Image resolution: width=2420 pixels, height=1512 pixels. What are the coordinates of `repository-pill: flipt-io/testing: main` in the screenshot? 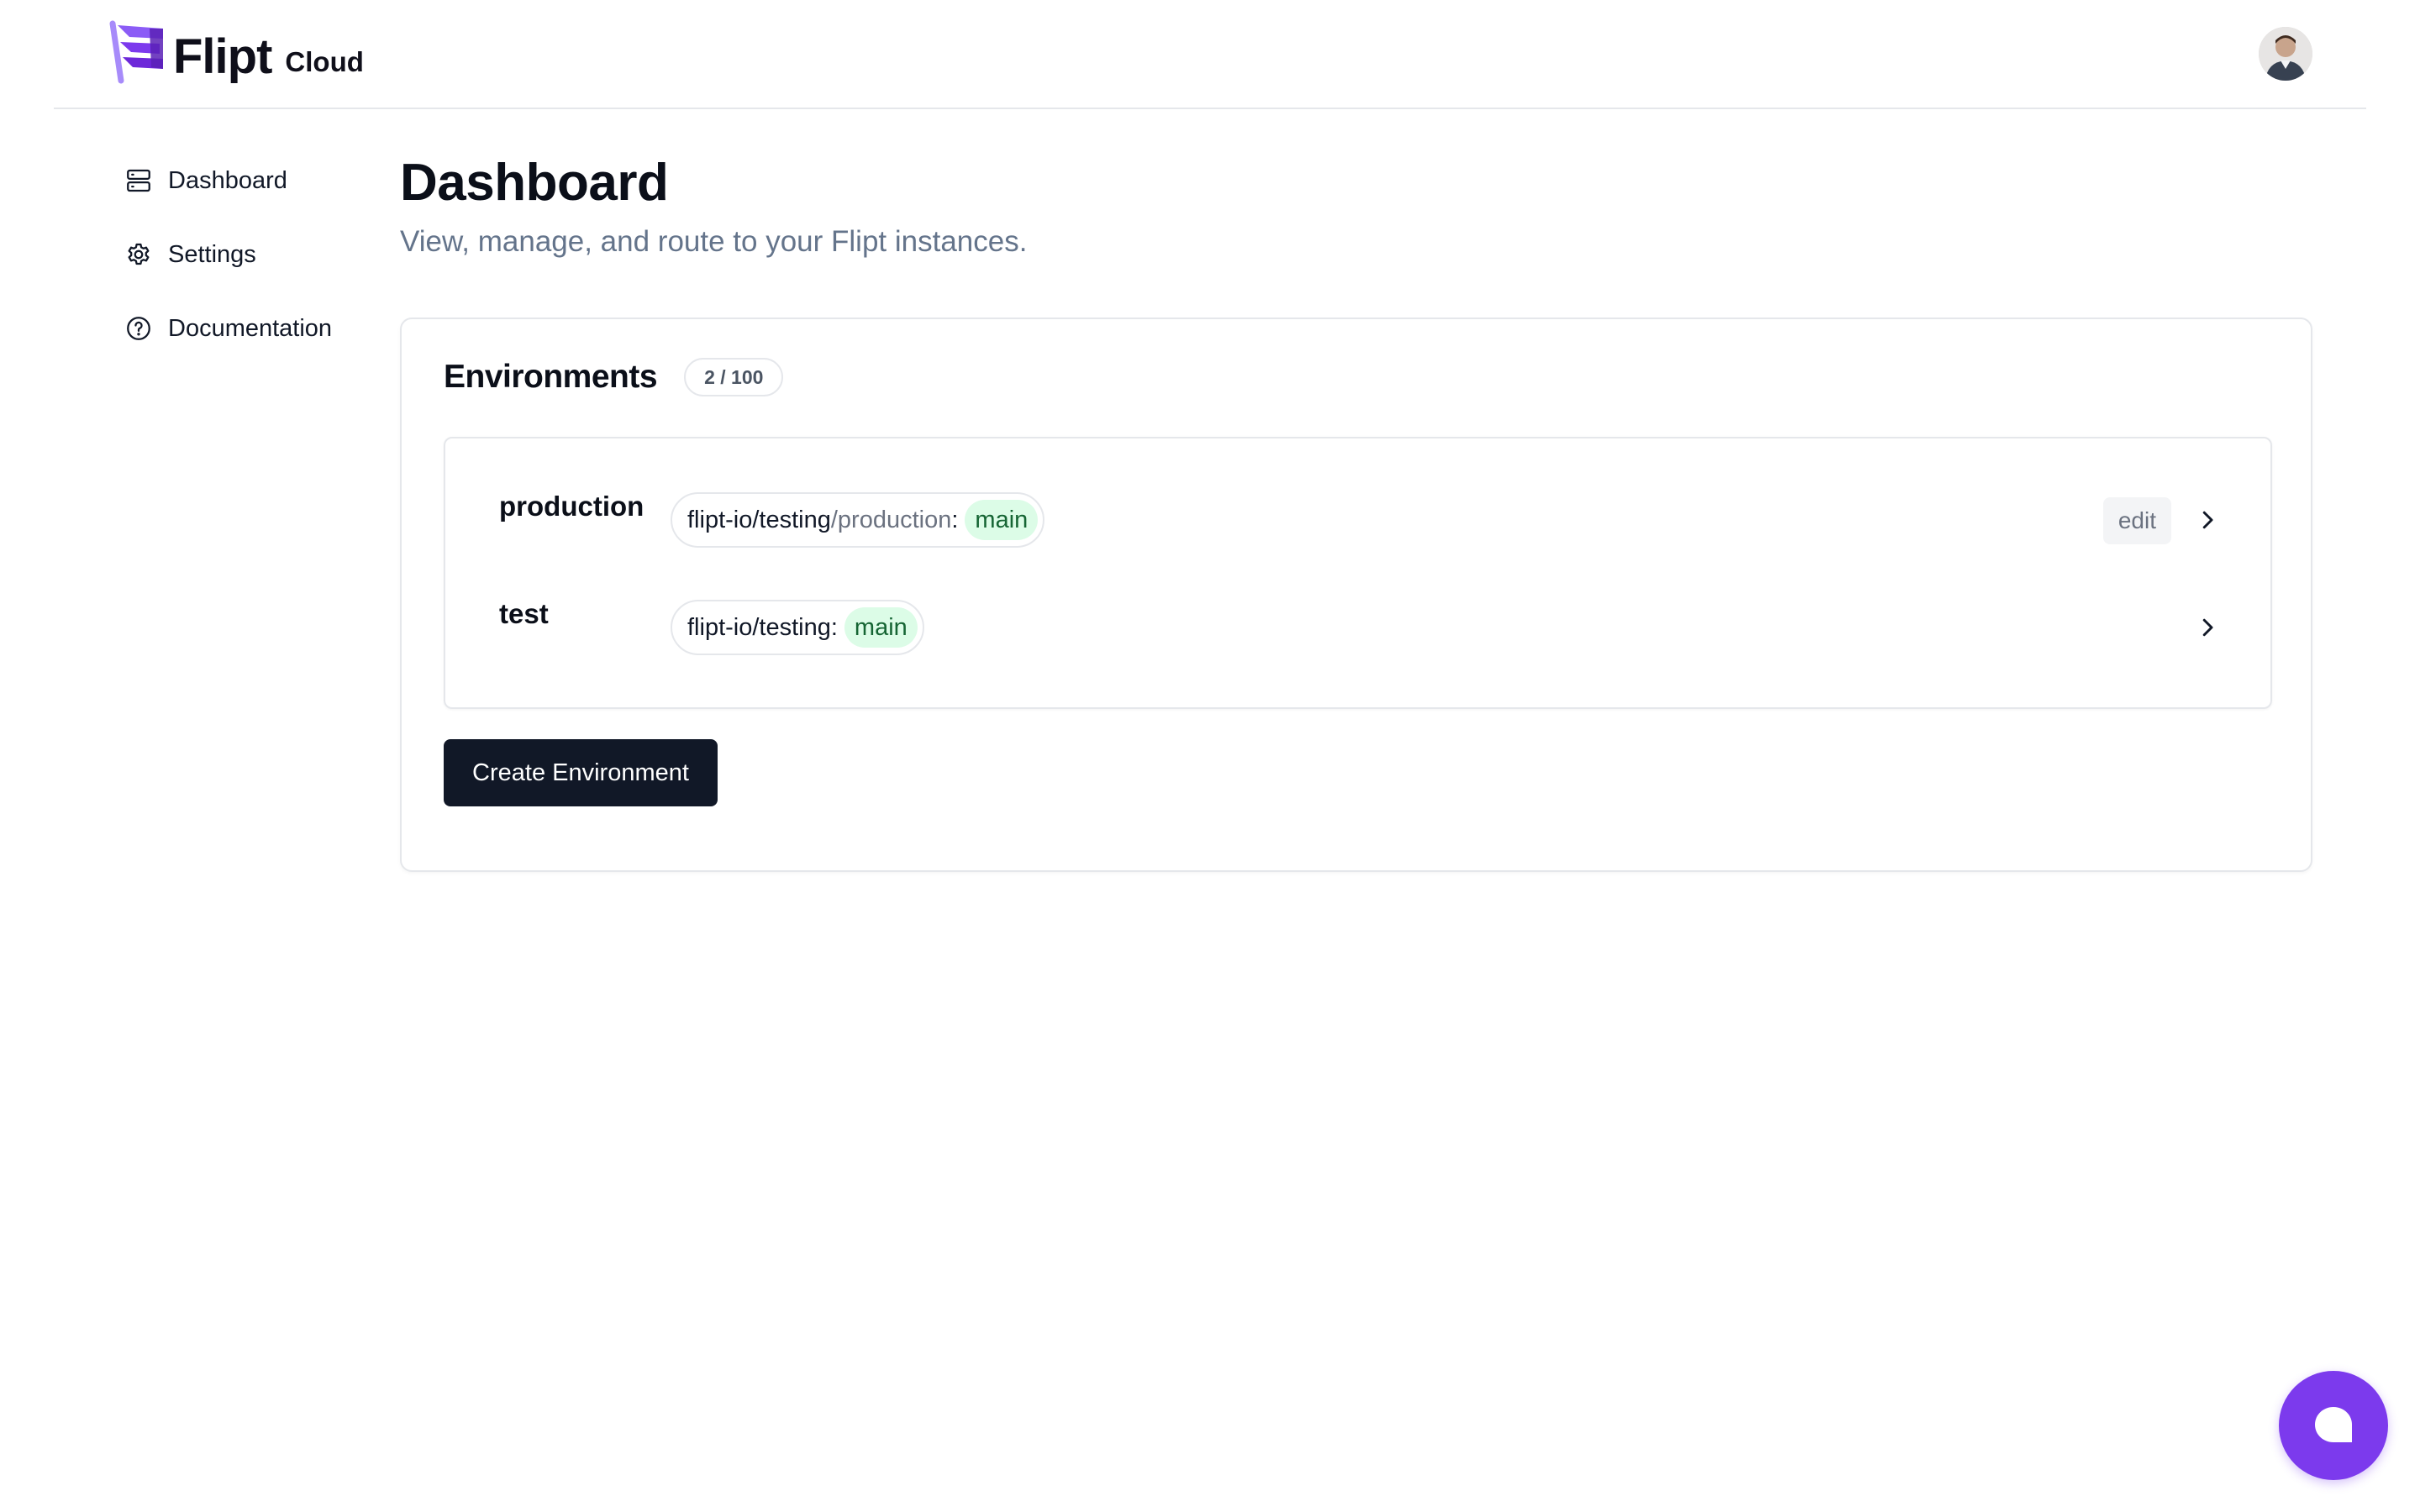 It's located at (797, 627).